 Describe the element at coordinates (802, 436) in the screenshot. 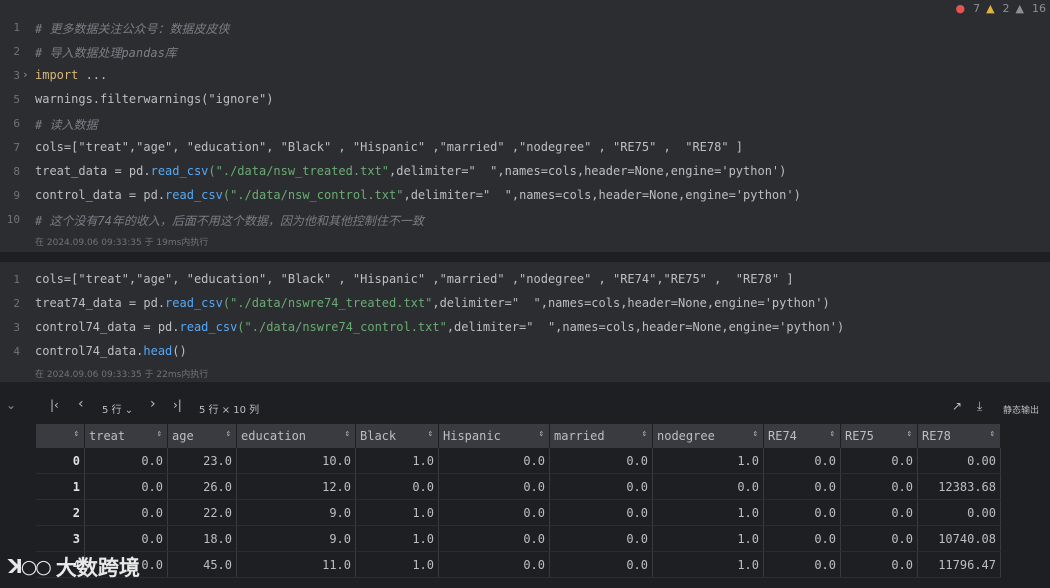

I see `column-header: RE74 ⇕` at that location.